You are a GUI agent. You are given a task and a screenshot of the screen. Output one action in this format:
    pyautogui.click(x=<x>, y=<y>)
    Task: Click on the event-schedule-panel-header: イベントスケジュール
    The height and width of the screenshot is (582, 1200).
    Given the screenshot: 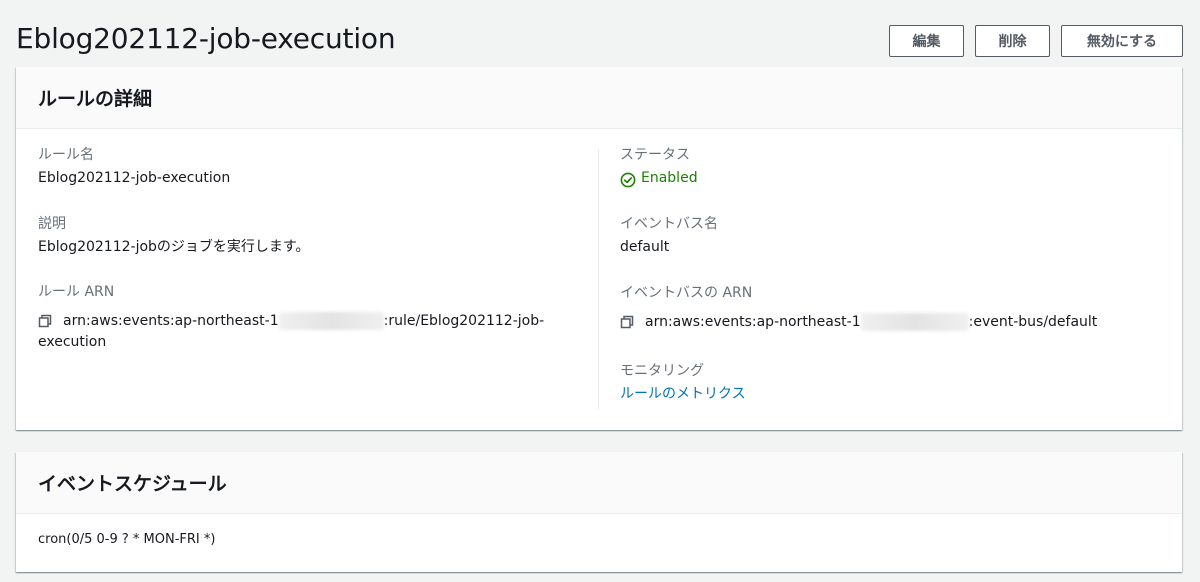 What is the action you would take?
    pyautogui.click(x=599, y=483)
    